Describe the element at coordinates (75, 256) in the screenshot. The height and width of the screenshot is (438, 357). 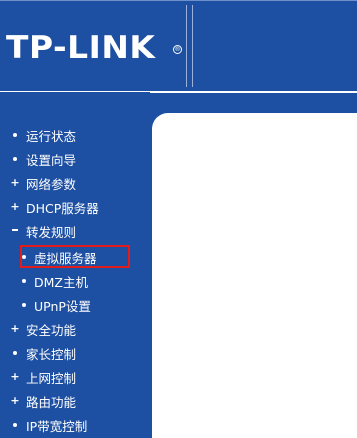
I see `selected-item-highlight` at that location.